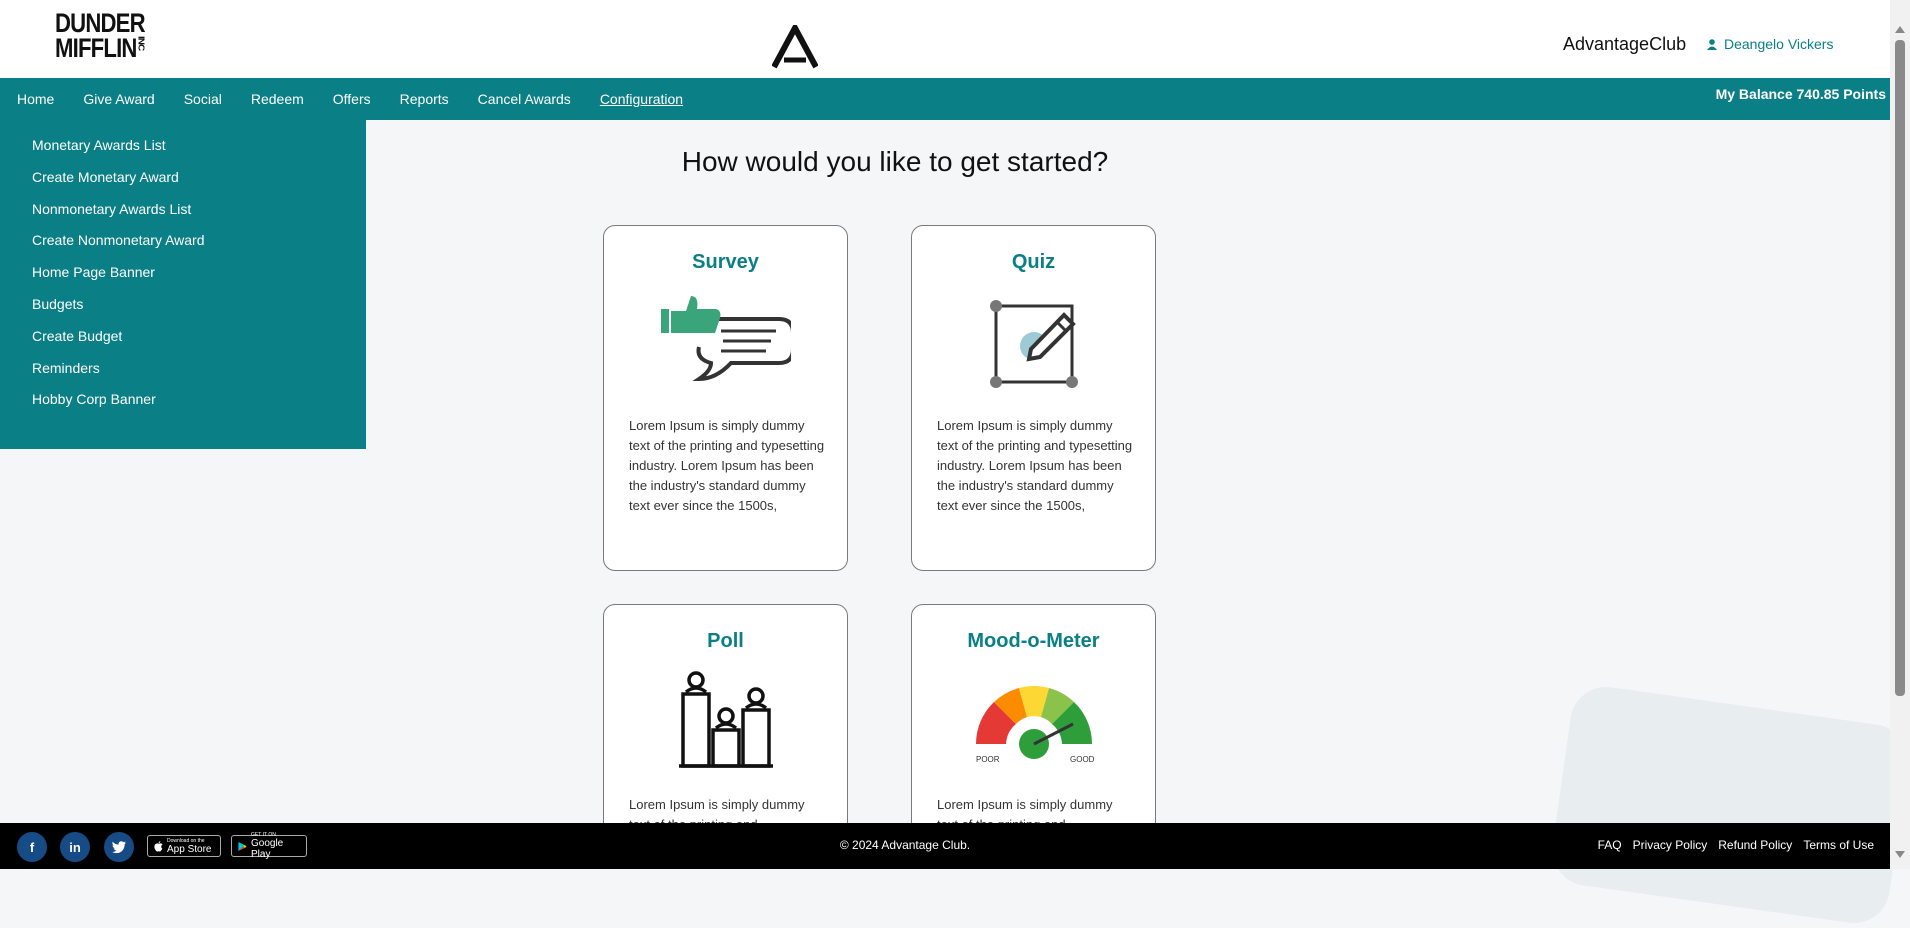 This screenshot has height=928, width=1910. Describe the element at coordinates (988, 759) in the screenshot. I see `gauge-label-poor: POOR` at that location.